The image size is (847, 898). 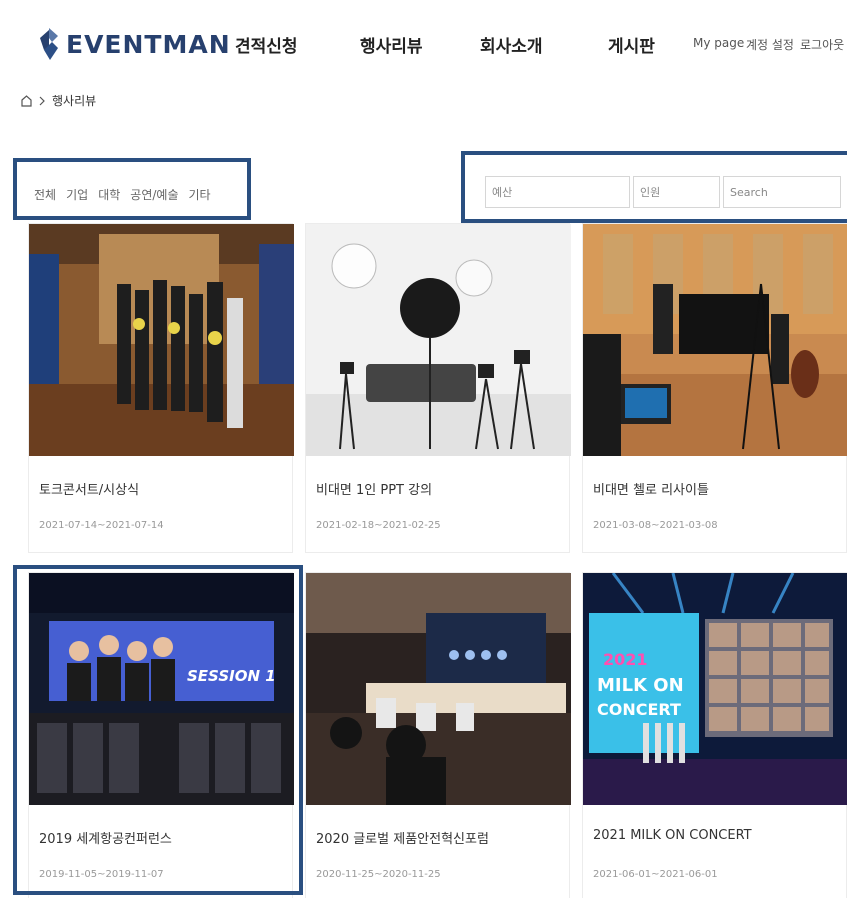 I want to click on category-performance-art: 공연/예술, so click(x=154, y=194).